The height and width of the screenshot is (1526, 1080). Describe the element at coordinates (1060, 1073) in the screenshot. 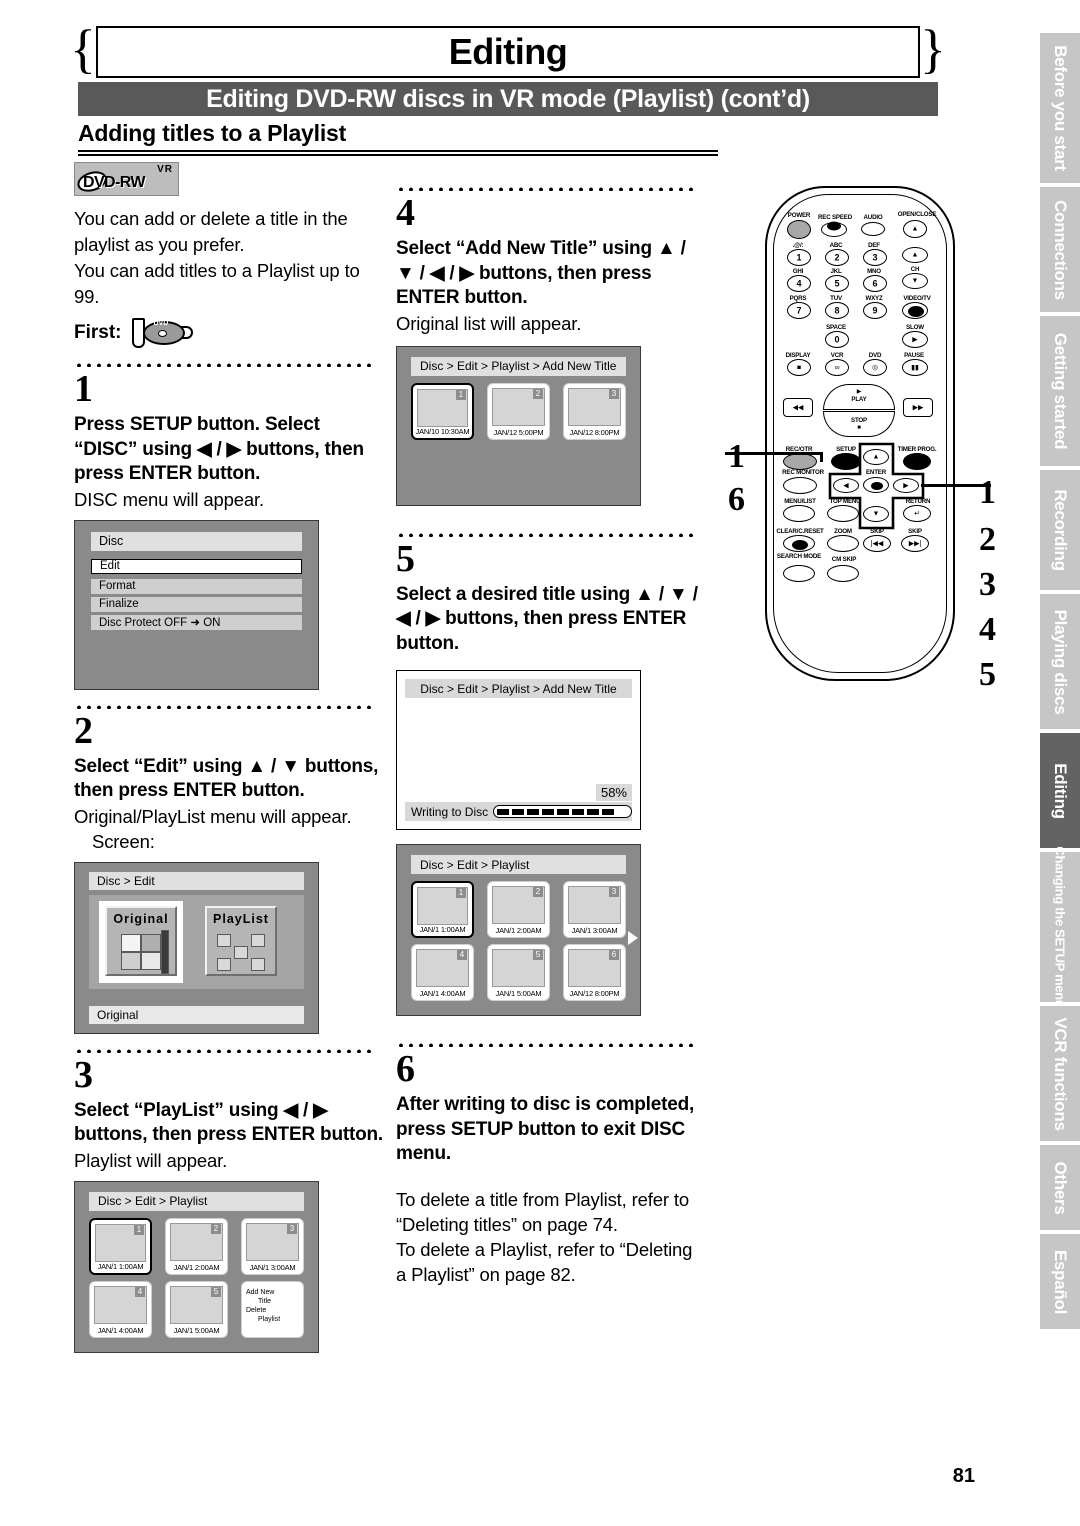

I see `sidebar-tab-vcr-functions: VCR functions` at that location.